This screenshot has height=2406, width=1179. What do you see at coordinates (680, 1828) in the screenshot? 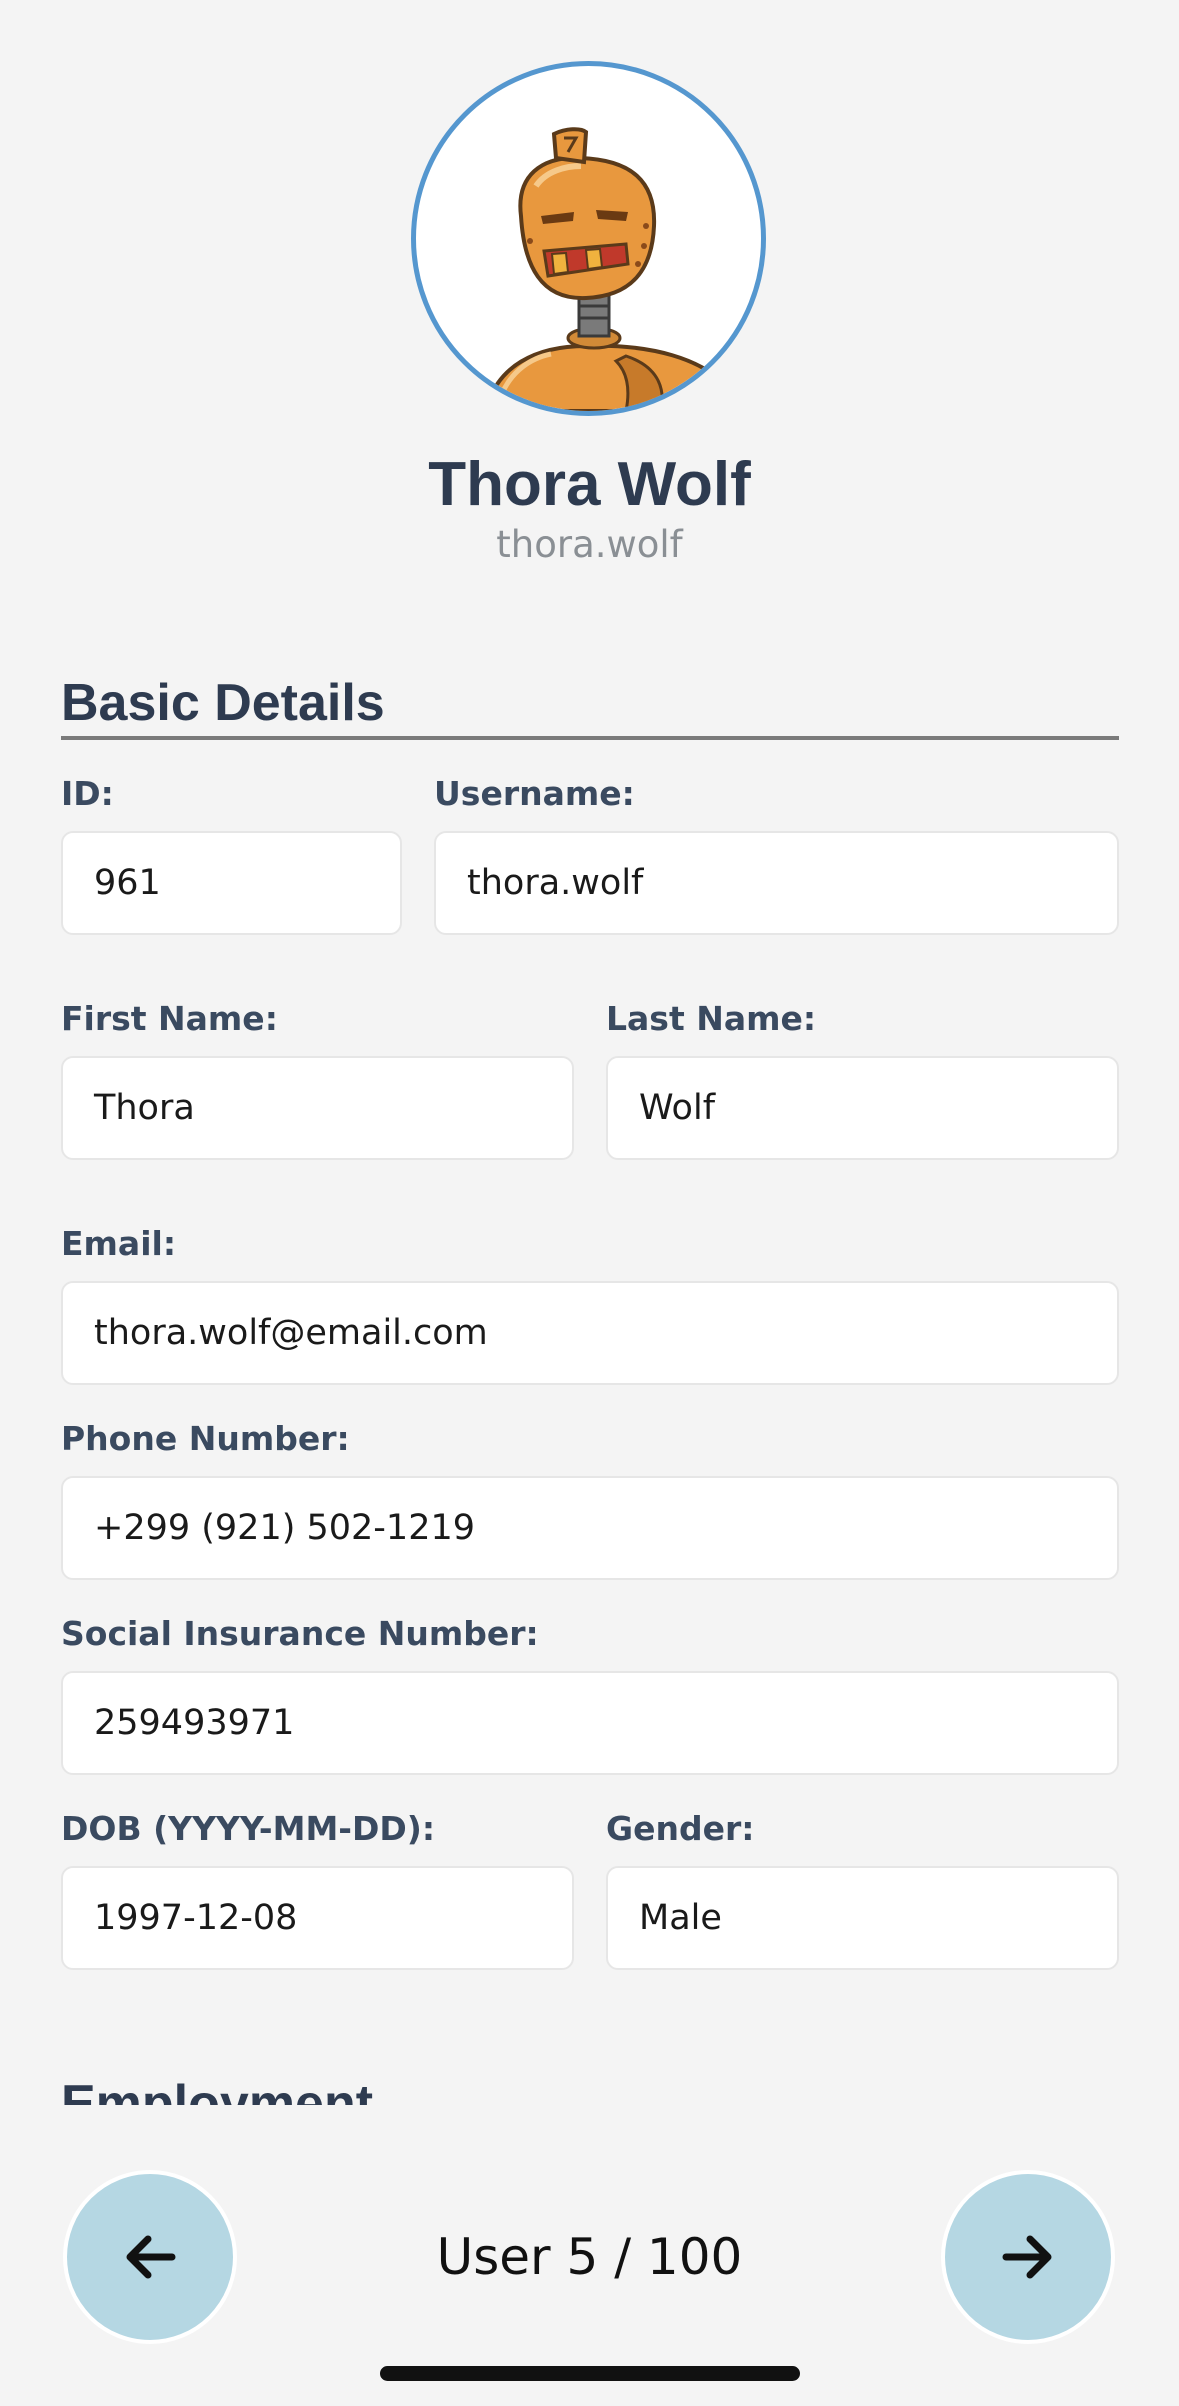
I see `gender-label: Gender:` at bounding box center [680, 1828].